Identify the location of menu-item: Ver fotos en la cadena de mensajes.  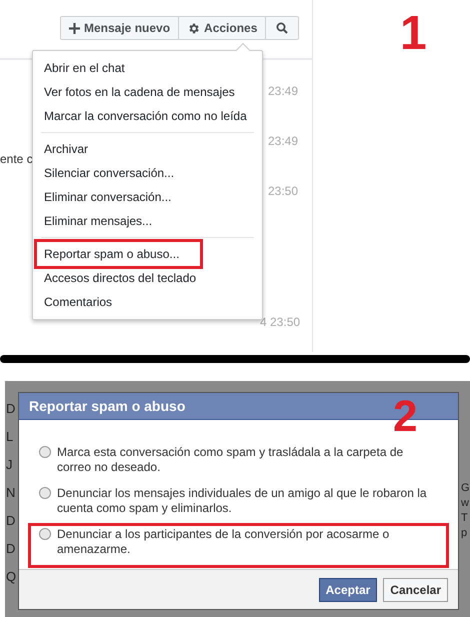
(147, 92).